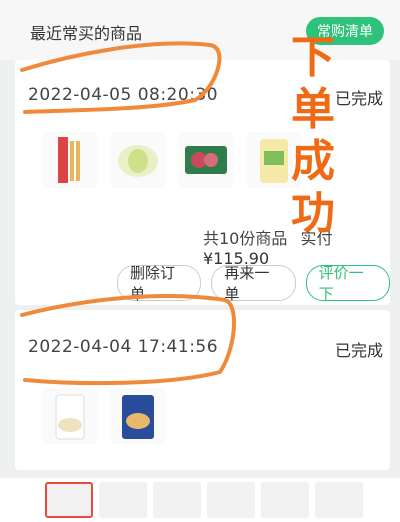  What do you see at coordinates (138, 160) in the screenshot?
I see `cabbage-icon` at bounding box center [138, 160].